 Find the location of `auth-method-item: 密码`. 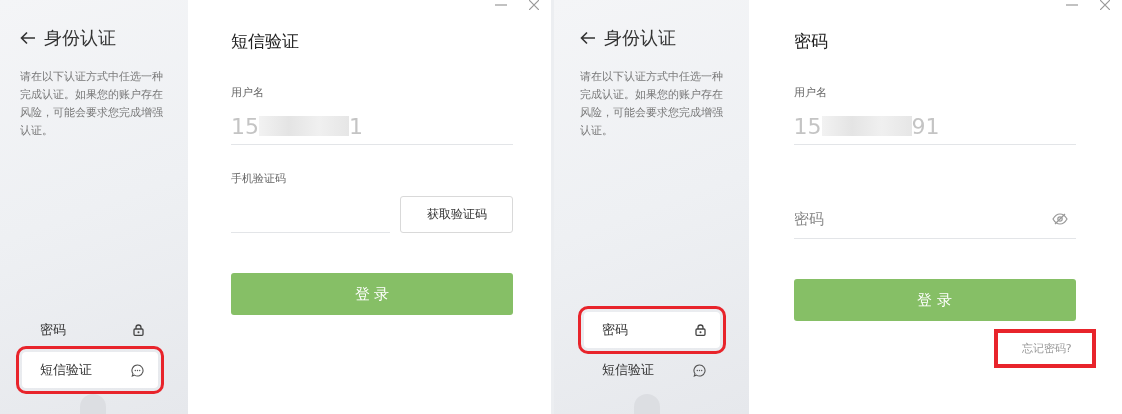

auth-method-item: 密码 is located at coordinates (90, 330).